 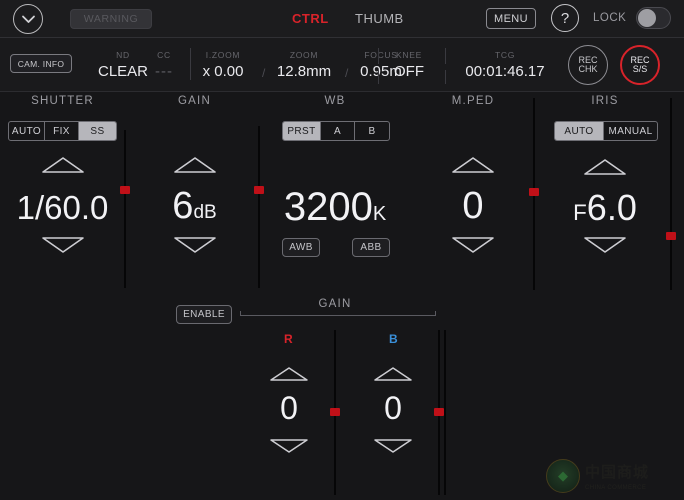 I want to click on iris-slider-handle, so click(x=671, y=236).